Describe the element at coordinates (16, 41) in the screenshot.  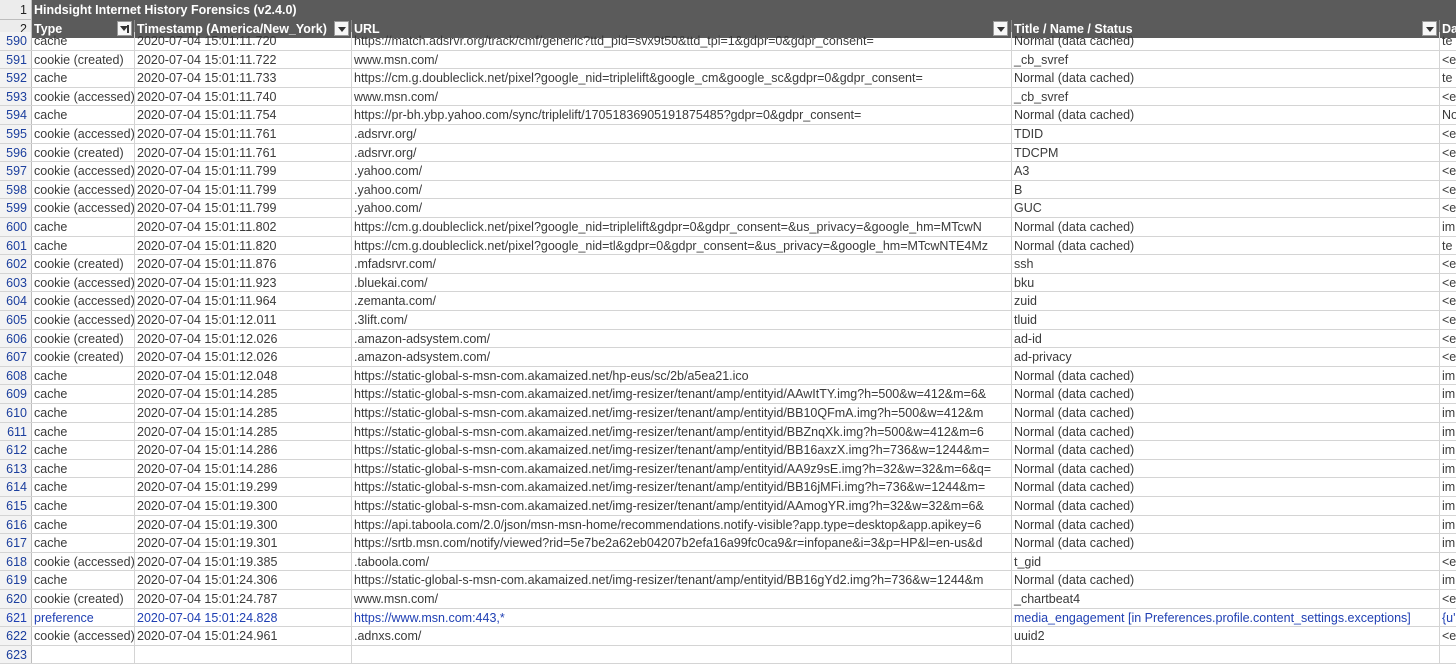
I see `row-number: 590` at that location.